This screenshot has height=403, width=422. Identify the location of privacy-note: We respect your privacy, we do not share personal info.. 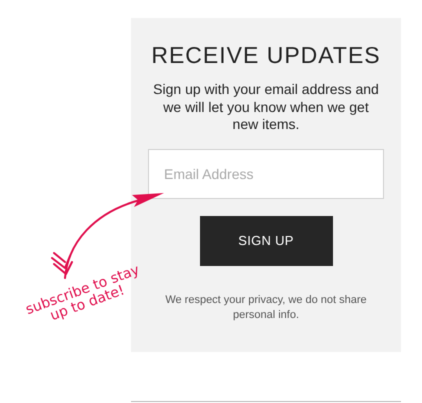
(266, 307).